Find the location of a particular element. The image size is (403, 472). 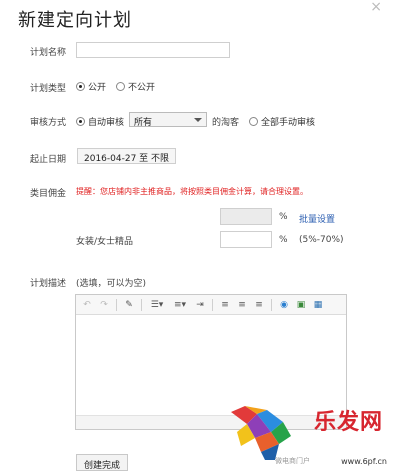

batch-percent-symbol: % is located at coordinates (283, 217).